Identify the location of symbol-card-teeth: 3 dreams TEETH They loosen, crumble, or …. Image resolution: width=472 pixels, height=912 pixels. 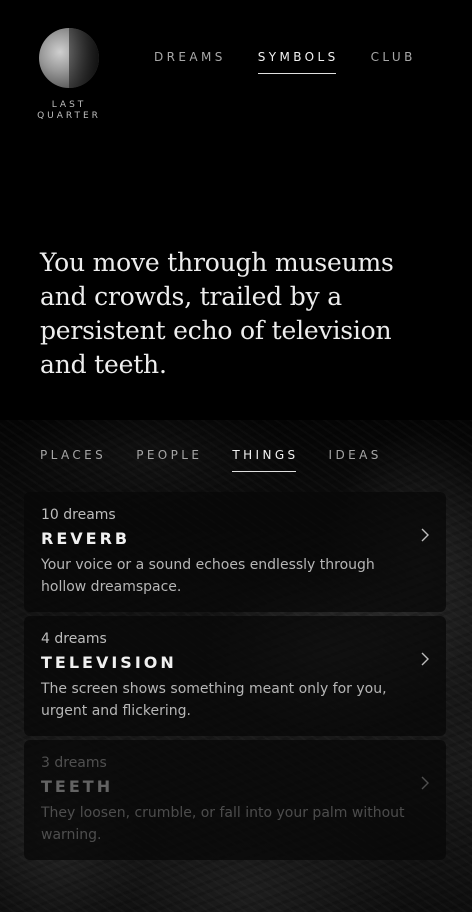
(235, 800).